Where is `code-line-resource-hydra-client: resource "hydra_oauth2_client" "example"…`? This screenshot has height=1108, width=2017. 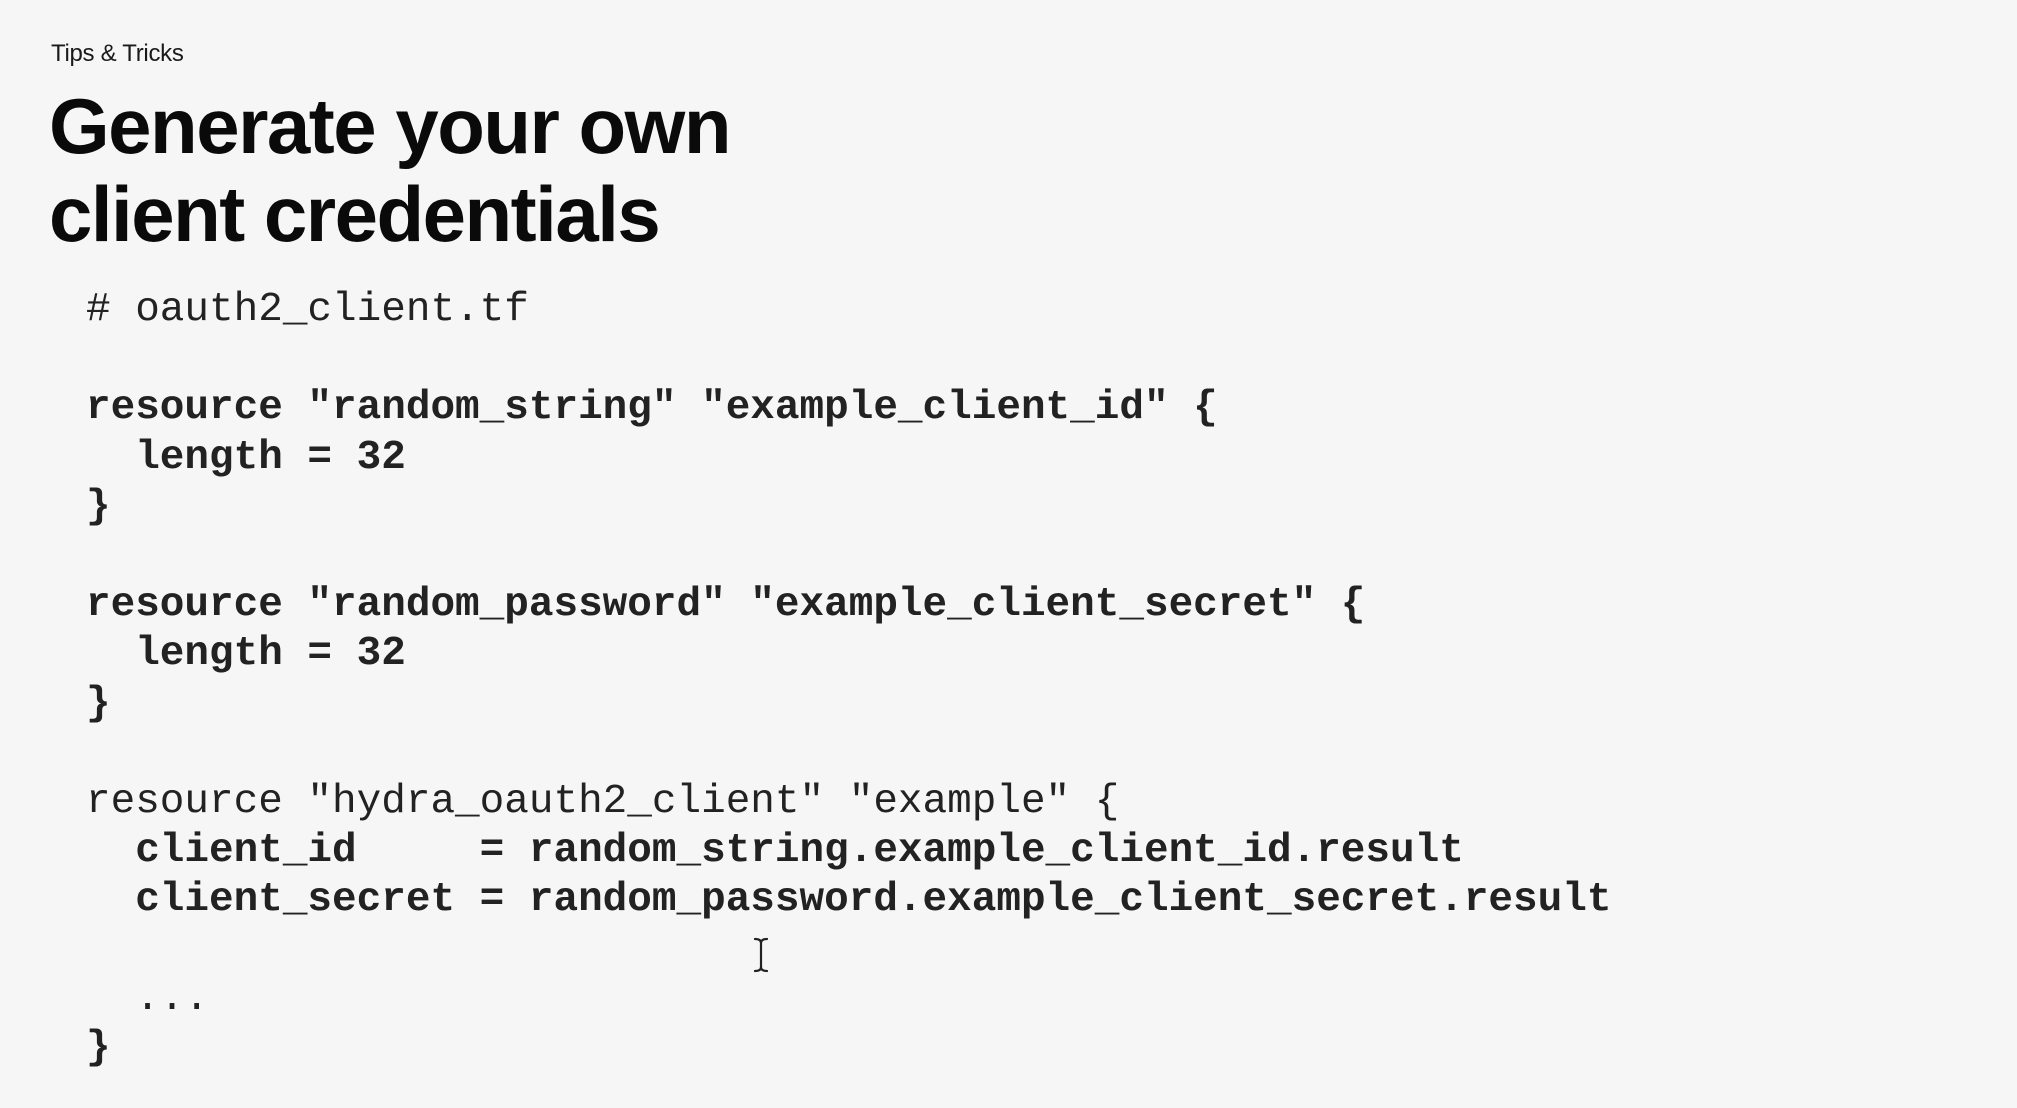
code-line-resource-hydra-client: resource "hydra_oauth2_client" "example"… is located at coordinates (603, 801).